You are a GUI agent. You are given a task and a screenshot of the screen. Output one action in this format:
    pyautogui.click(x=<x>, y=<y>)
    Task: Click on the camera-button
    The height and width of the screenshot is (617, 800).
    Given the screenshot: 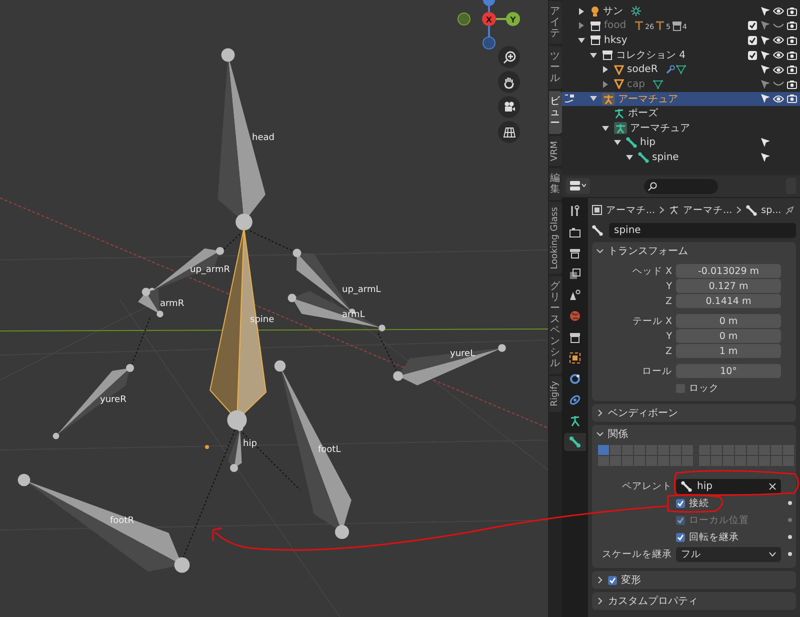 What is the action you would take?
    pyautogui.click(x=509, y=107)
    